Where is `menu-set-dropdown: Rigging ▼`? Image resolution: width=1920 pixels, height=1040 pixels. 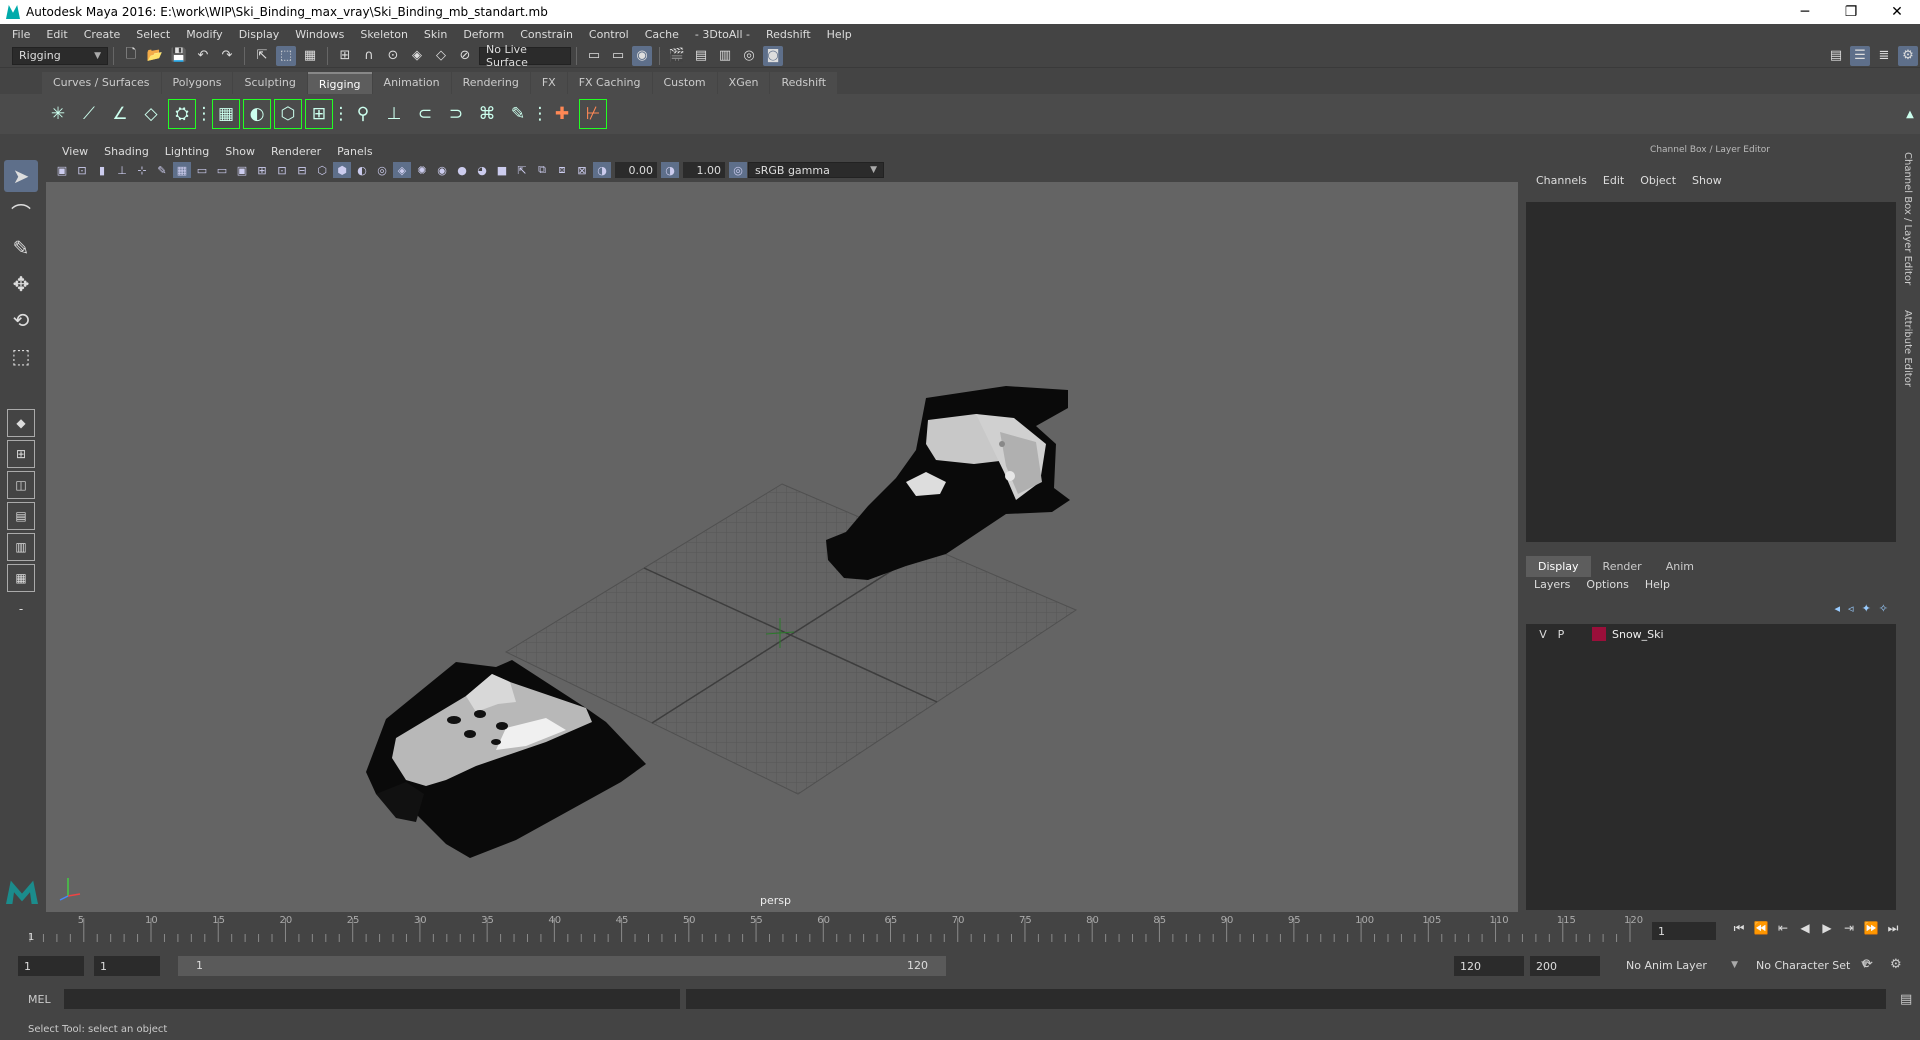
menu-set-dropdown: Rigging ▼ is located at coordinates (60, 55).